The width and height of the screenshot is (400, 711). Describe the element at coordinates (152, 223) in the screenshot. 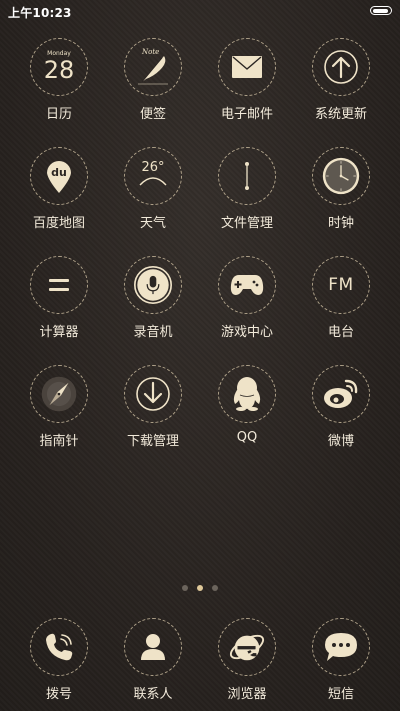

I see `app-label: 天气` at that location.